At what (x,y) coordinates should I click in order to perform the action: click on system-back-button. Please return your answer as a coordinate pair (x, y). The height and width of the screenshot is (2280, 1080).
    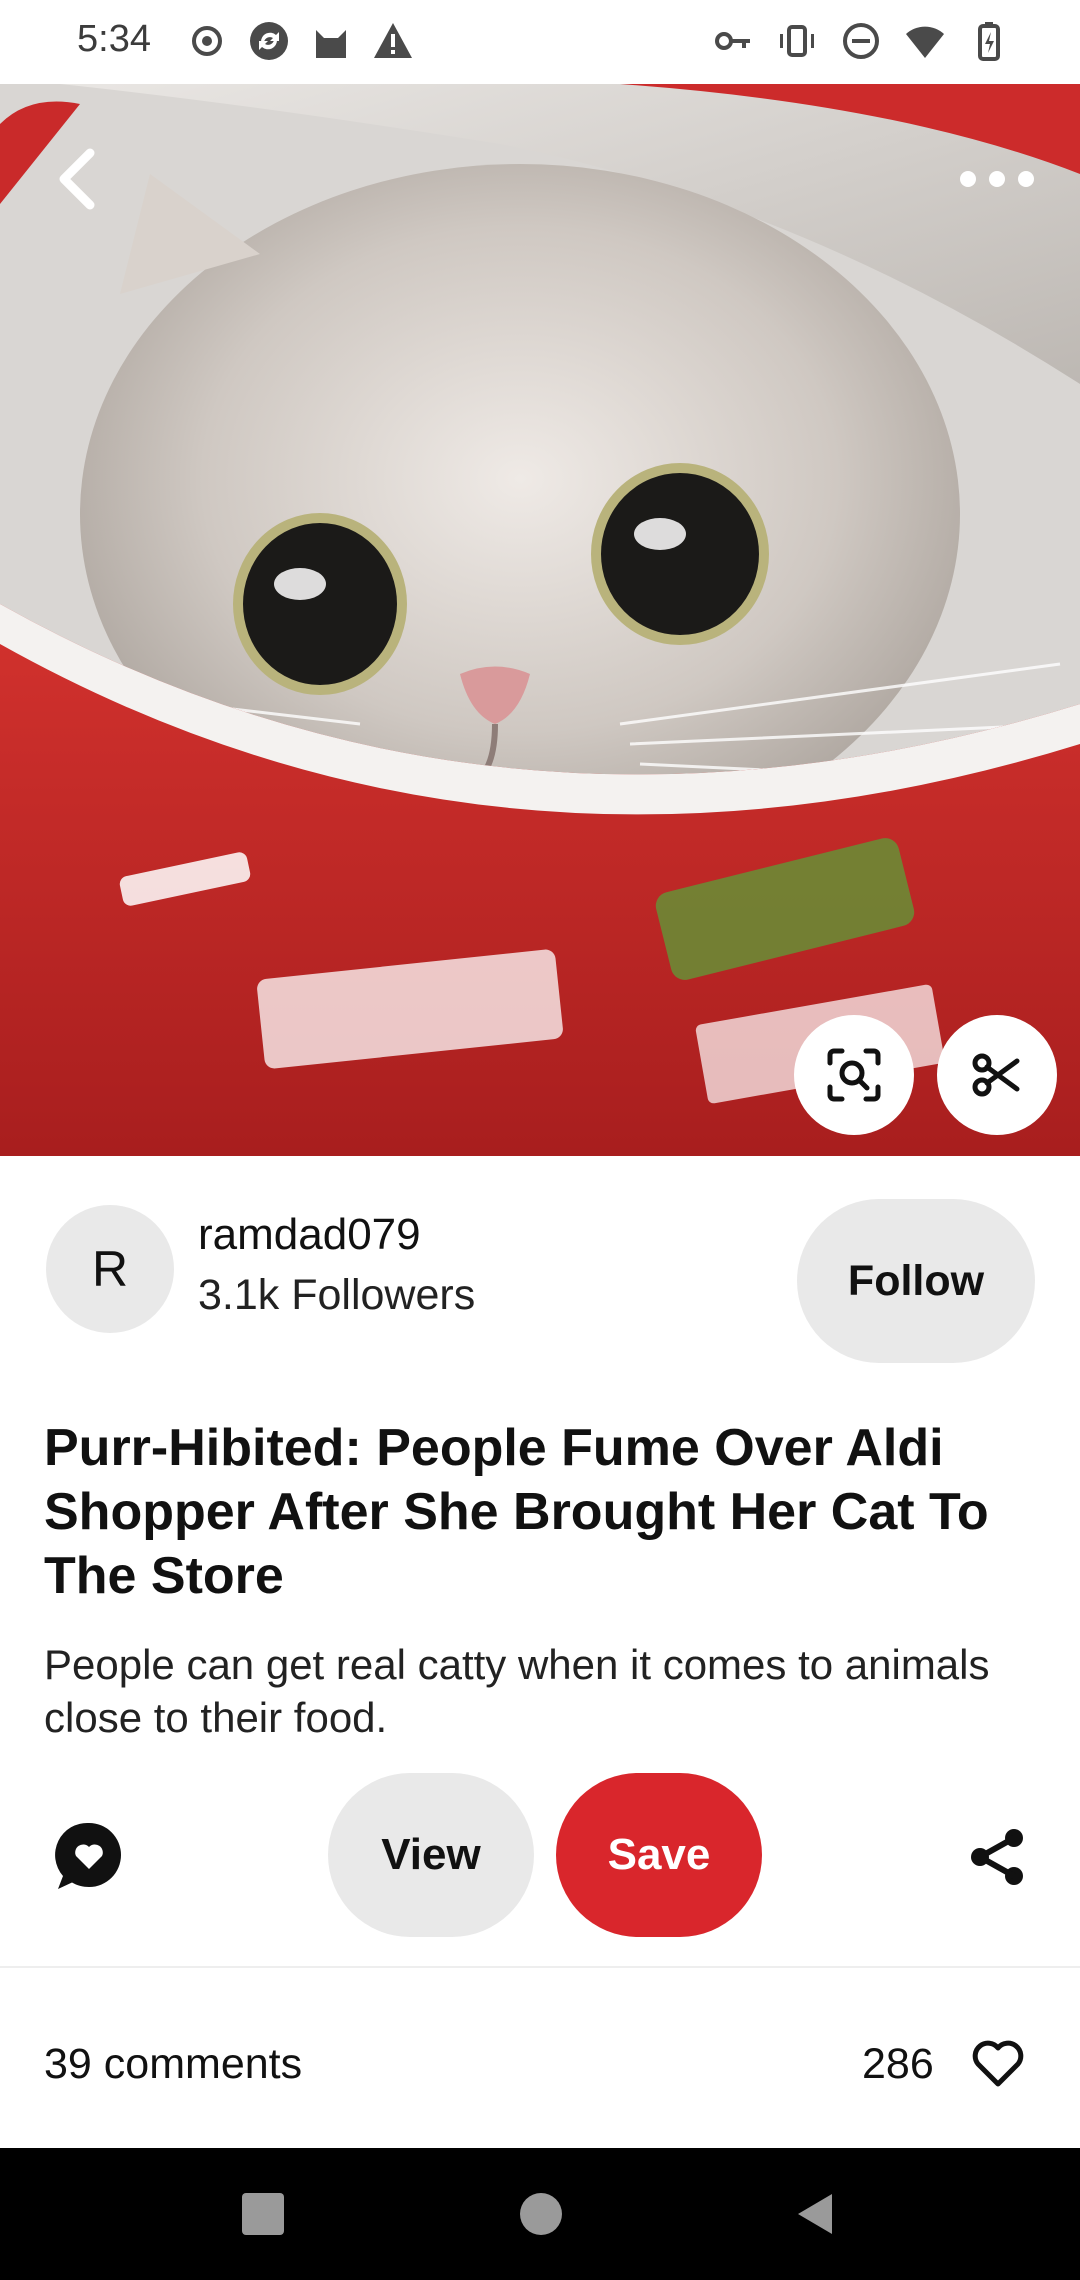
    Looking at the image, I should click on (816, 2214).